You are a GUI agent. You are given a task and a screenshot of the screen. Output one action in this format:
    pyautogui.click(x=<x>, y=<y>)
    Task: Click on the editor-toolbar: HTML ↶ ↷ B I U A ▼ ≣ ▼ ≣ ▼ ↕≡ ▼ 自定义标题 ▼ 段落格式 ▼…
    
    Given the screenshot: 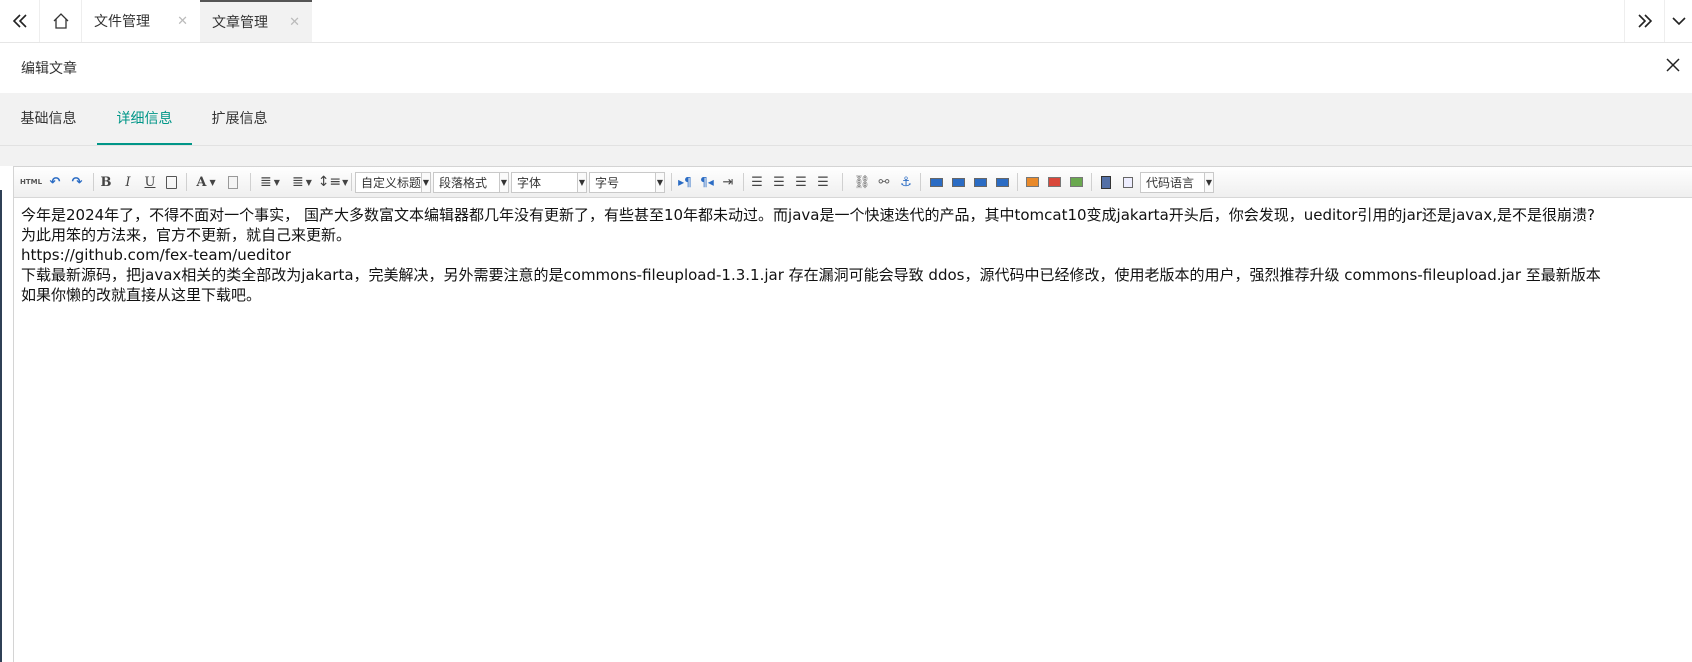 What is the action you would take?
    pyautogui.click(x=853, y=182)
    